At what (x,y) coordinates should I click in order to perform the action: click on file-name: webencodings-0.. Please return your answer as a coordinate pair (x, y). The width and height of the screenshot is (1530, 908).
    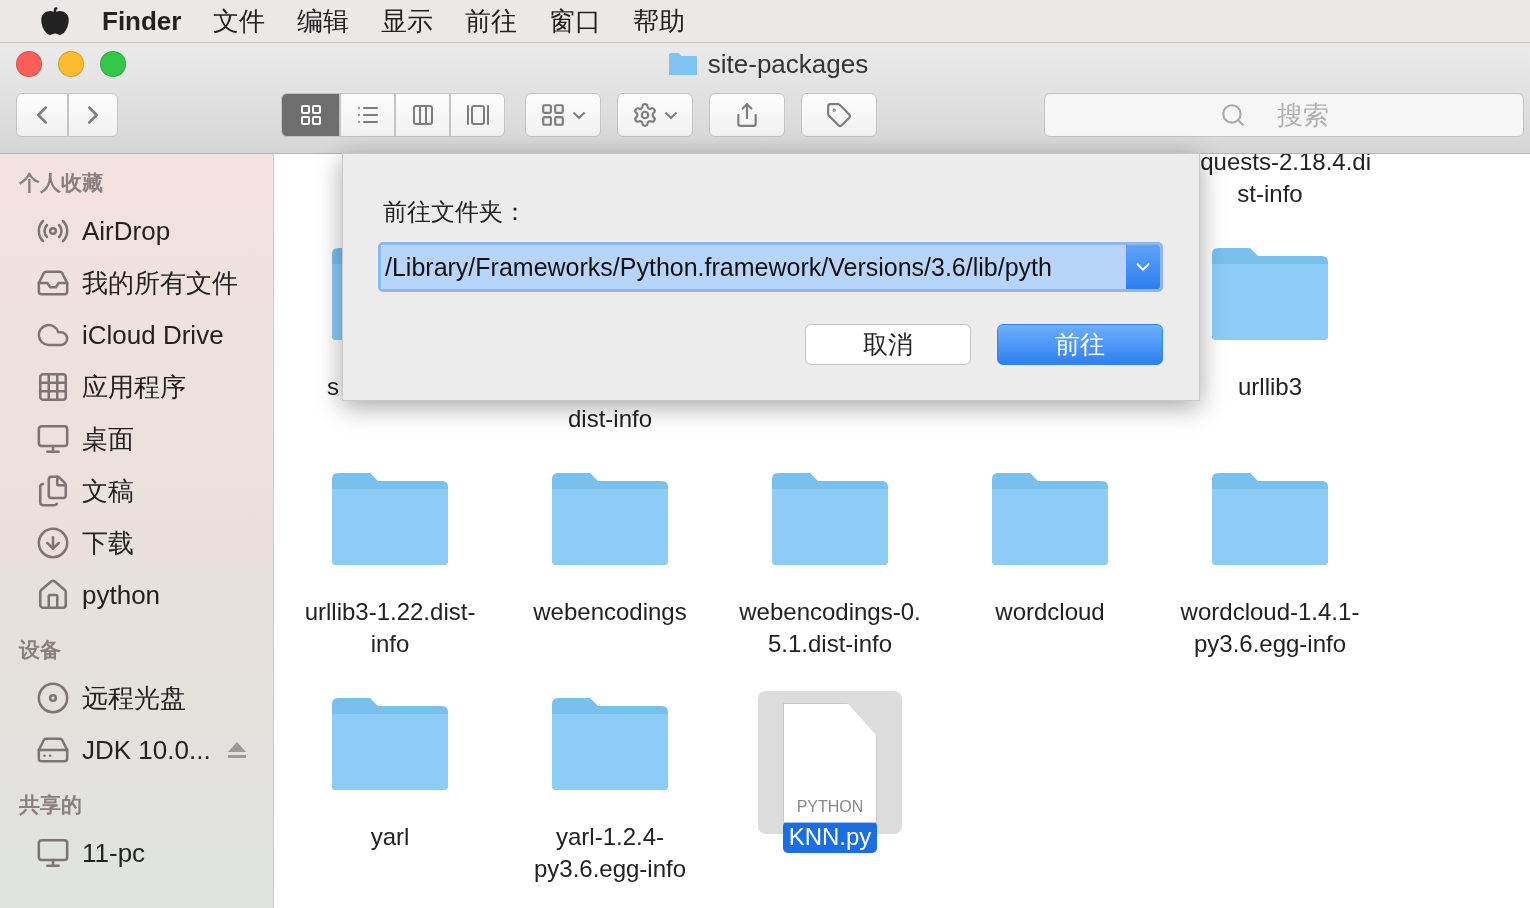
    Looking at the image, I should click on (830, 612).